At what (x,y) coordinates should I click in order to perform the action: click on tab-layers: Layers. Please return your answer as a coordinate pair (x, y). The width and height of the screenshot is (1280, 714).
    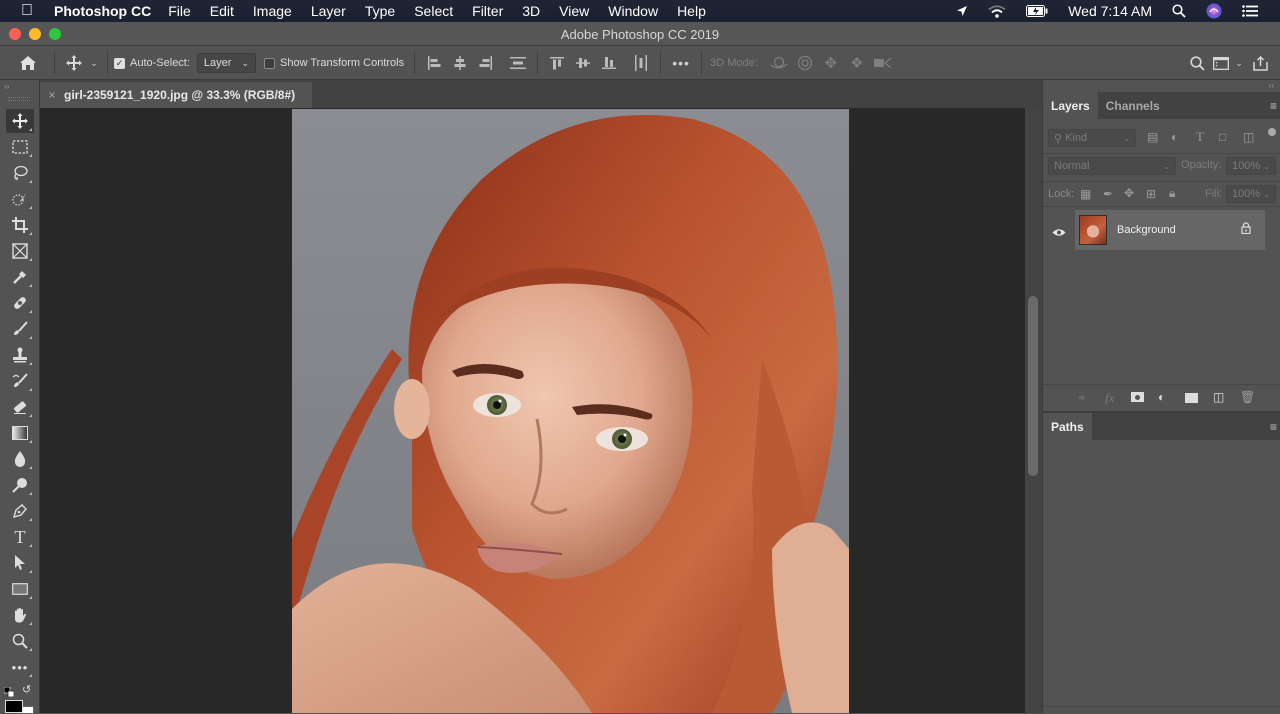
    Looking at the image, I should click on (1070, 105).